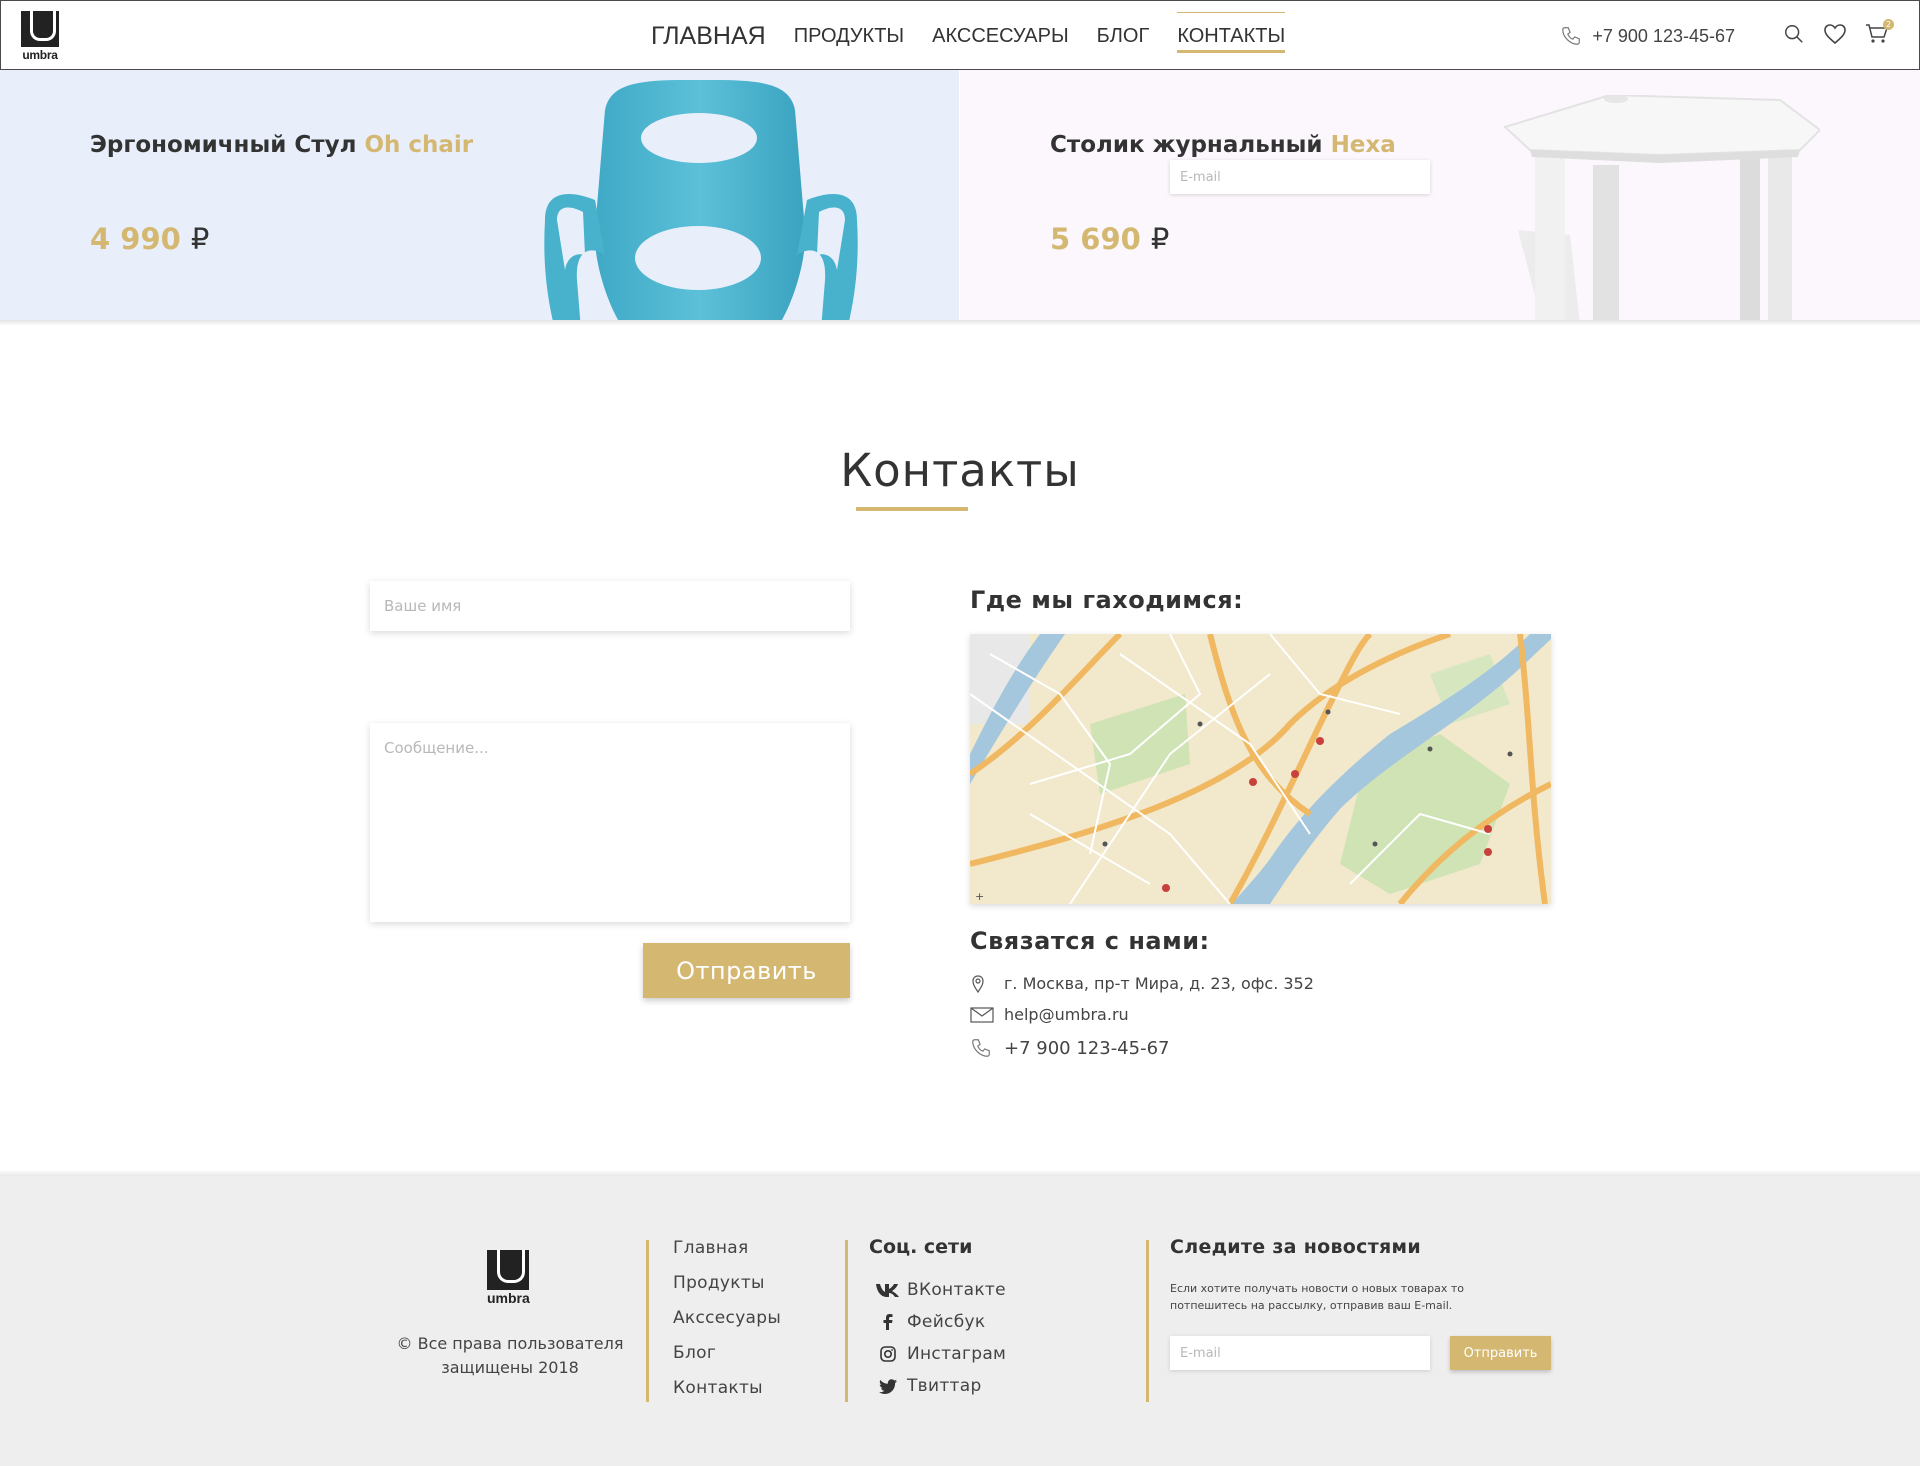 The height and width of the screenshot is (1466, 1920). Describe the element at coordinates (1500, 1353) in the screenshot. I see `newsletter-send-button: Отправить` at that location.